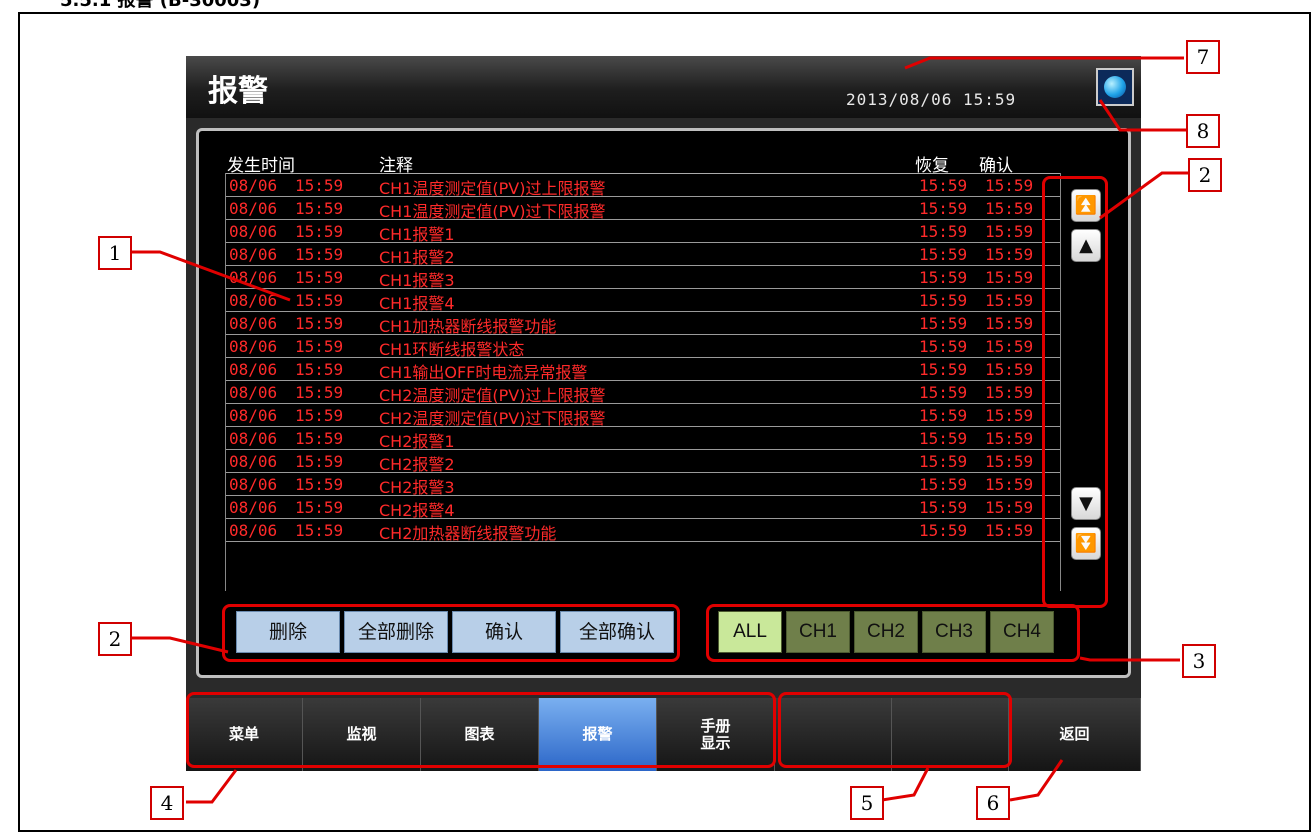  Describe the element at coordinates (115, 639) in the screenshot. I see `callout-2-left: 2` at that location.